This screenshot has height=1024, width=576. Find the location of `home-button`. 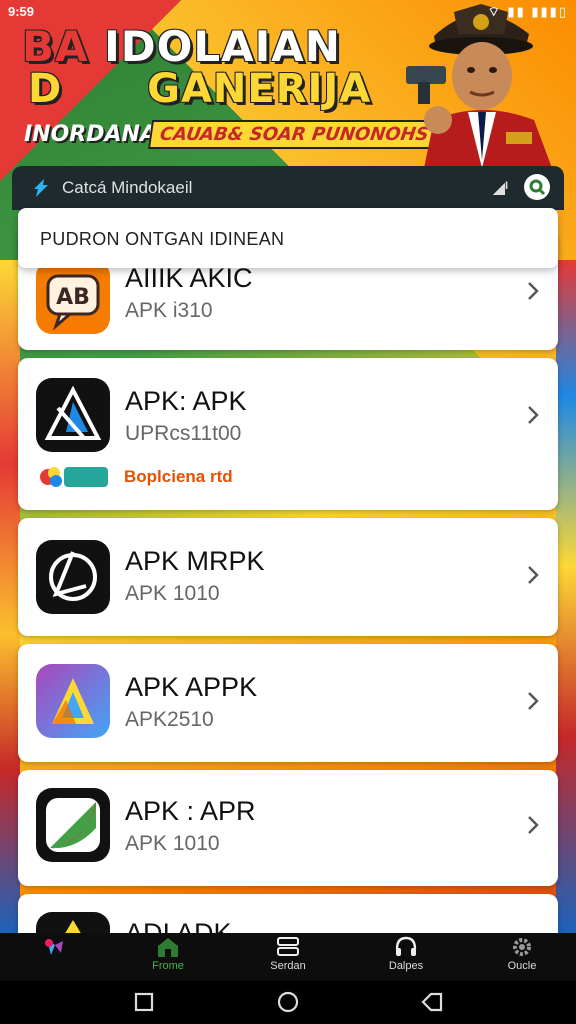

home-button is located at coordinates (288, 1002).